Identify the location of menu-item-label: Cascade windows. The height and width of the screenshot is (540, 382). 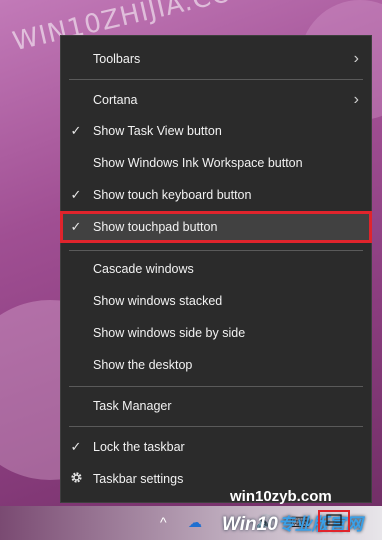
(143, 269).